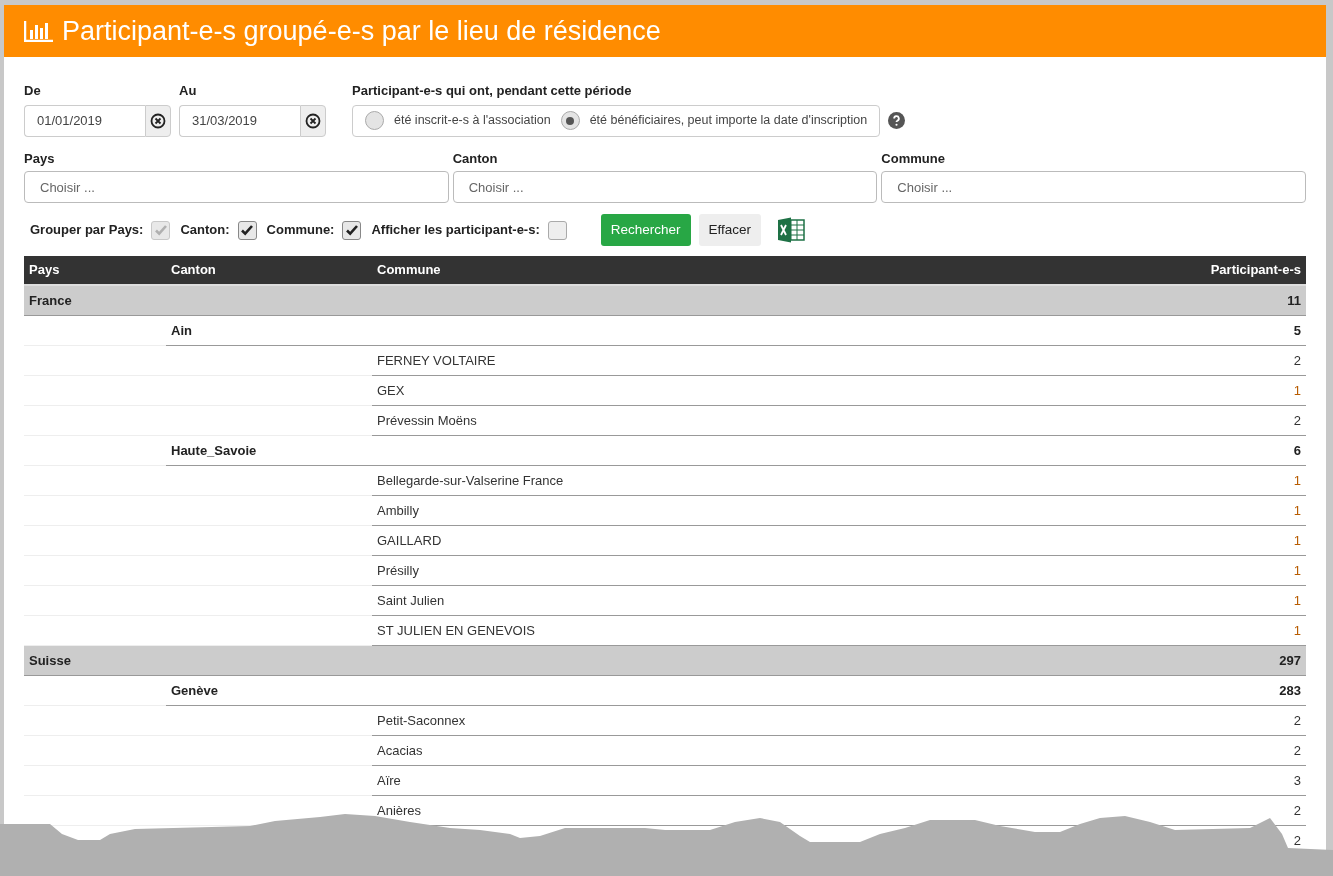 The image size is (1333, 876). What do you see at coordinates (188, 91) in the screenshot?
I see `field-label: Au` at bounding box center [188, 91].